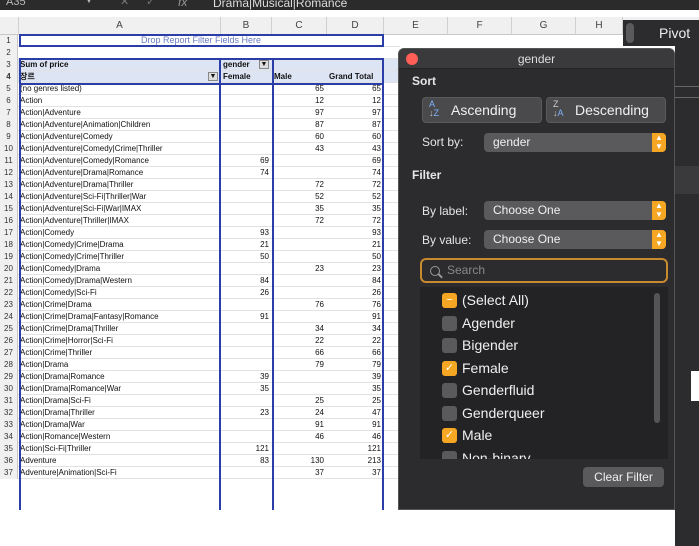 The image size is (699, 546). Describe the element at coordinates (299, 424) in the screenshot. I see `male-value-cell: 91` at that location.